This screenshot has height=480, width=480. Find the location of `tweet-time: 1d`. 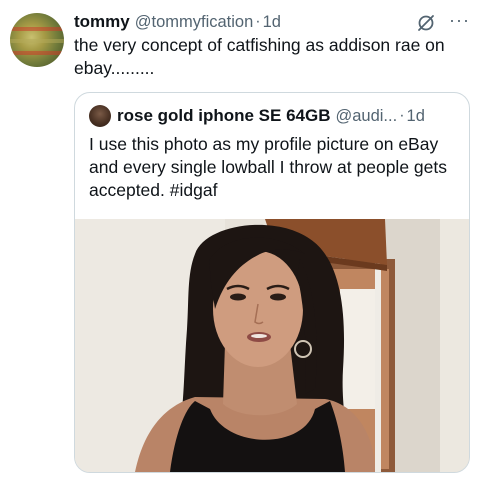

tweet-time: 1d is located at coordinates (272, 22).